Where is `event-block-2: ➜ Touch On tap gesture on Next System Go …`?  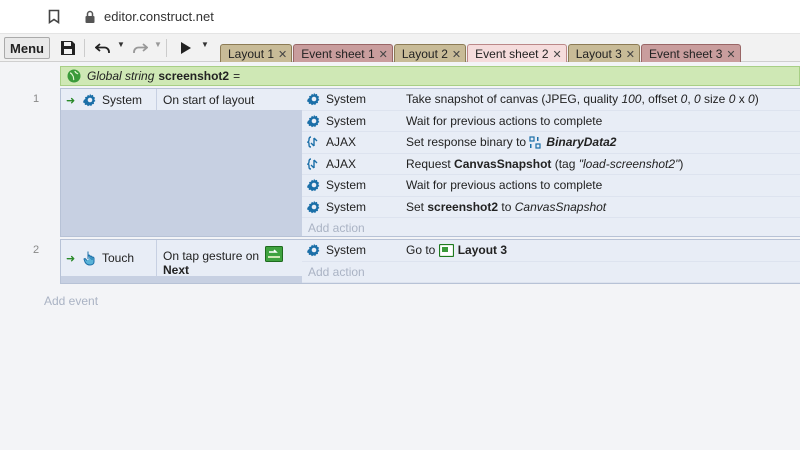
event-block-2: ➜ Touch On tap gesture on Next System Go … is located at coordinates (430, 261).